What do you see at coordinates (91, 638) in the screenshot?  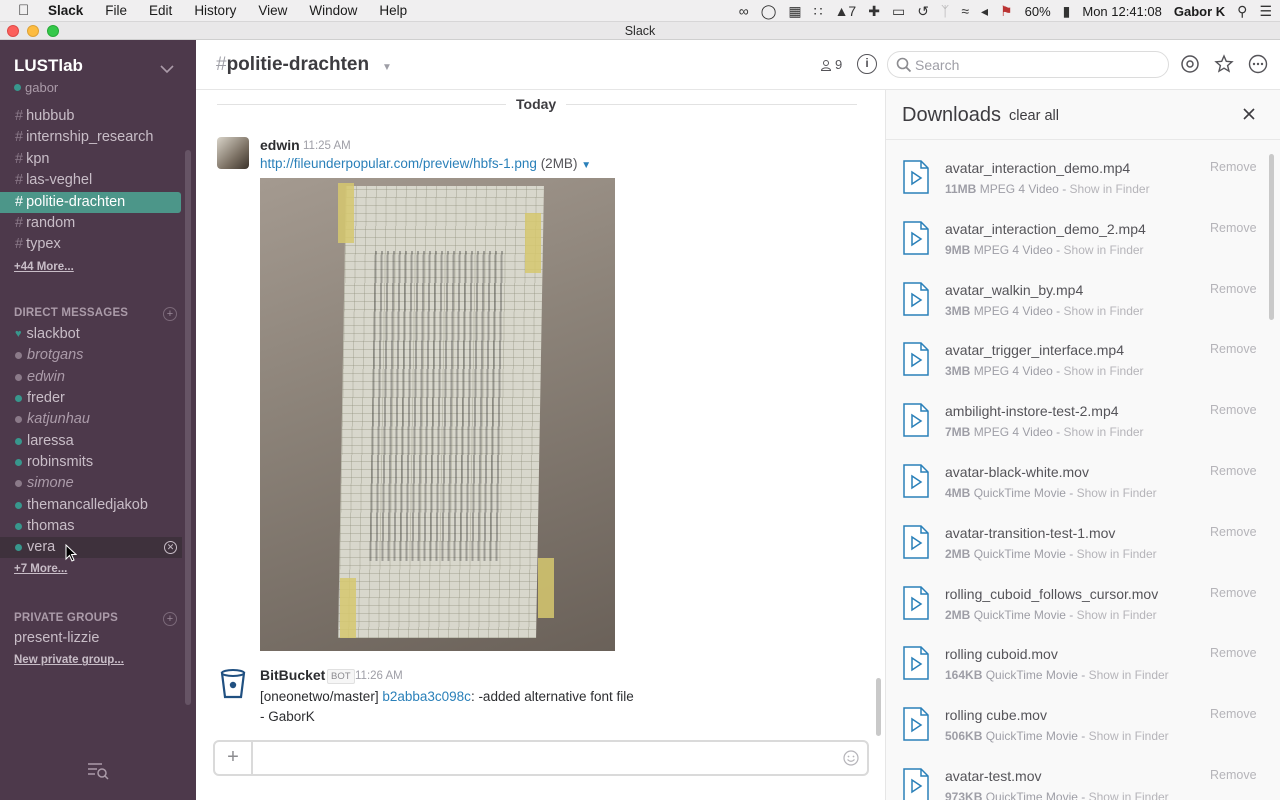 I see `group-present-lizzie: present-lizzie` at bounding box center [91, 638].